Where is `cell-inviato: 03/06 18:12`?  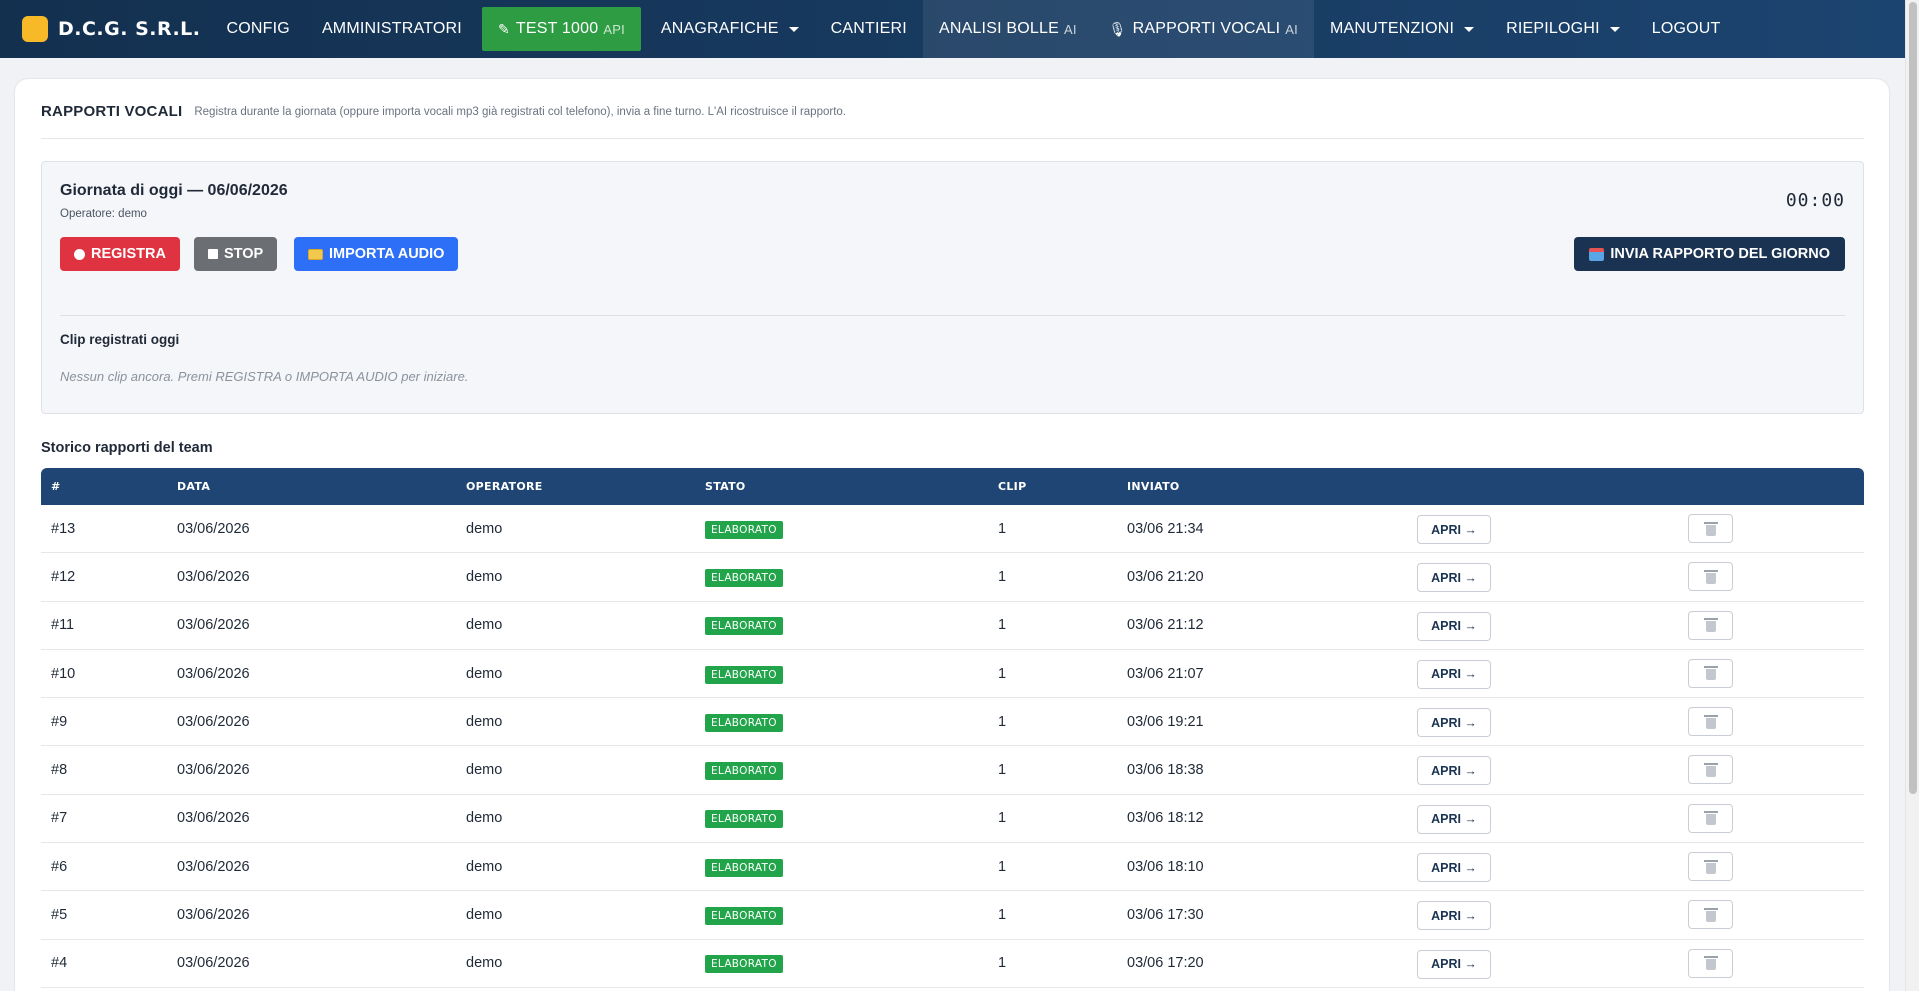 cell-inviato: 03/06 18:12 is located at coordinates (1165, 818).